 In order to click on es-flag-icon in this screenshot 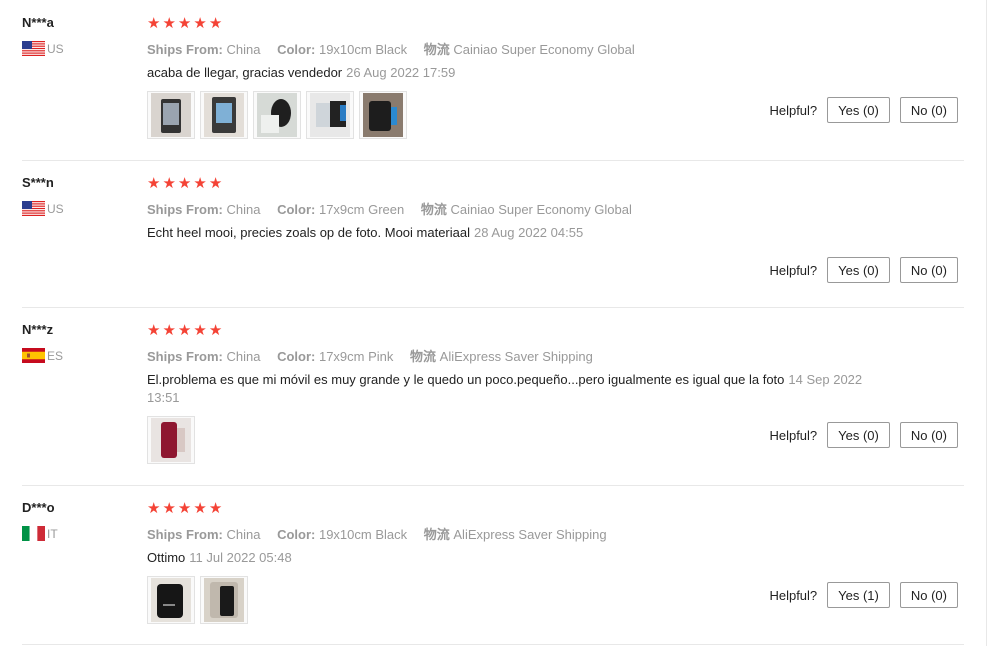, I will do `click(33, 355)`.